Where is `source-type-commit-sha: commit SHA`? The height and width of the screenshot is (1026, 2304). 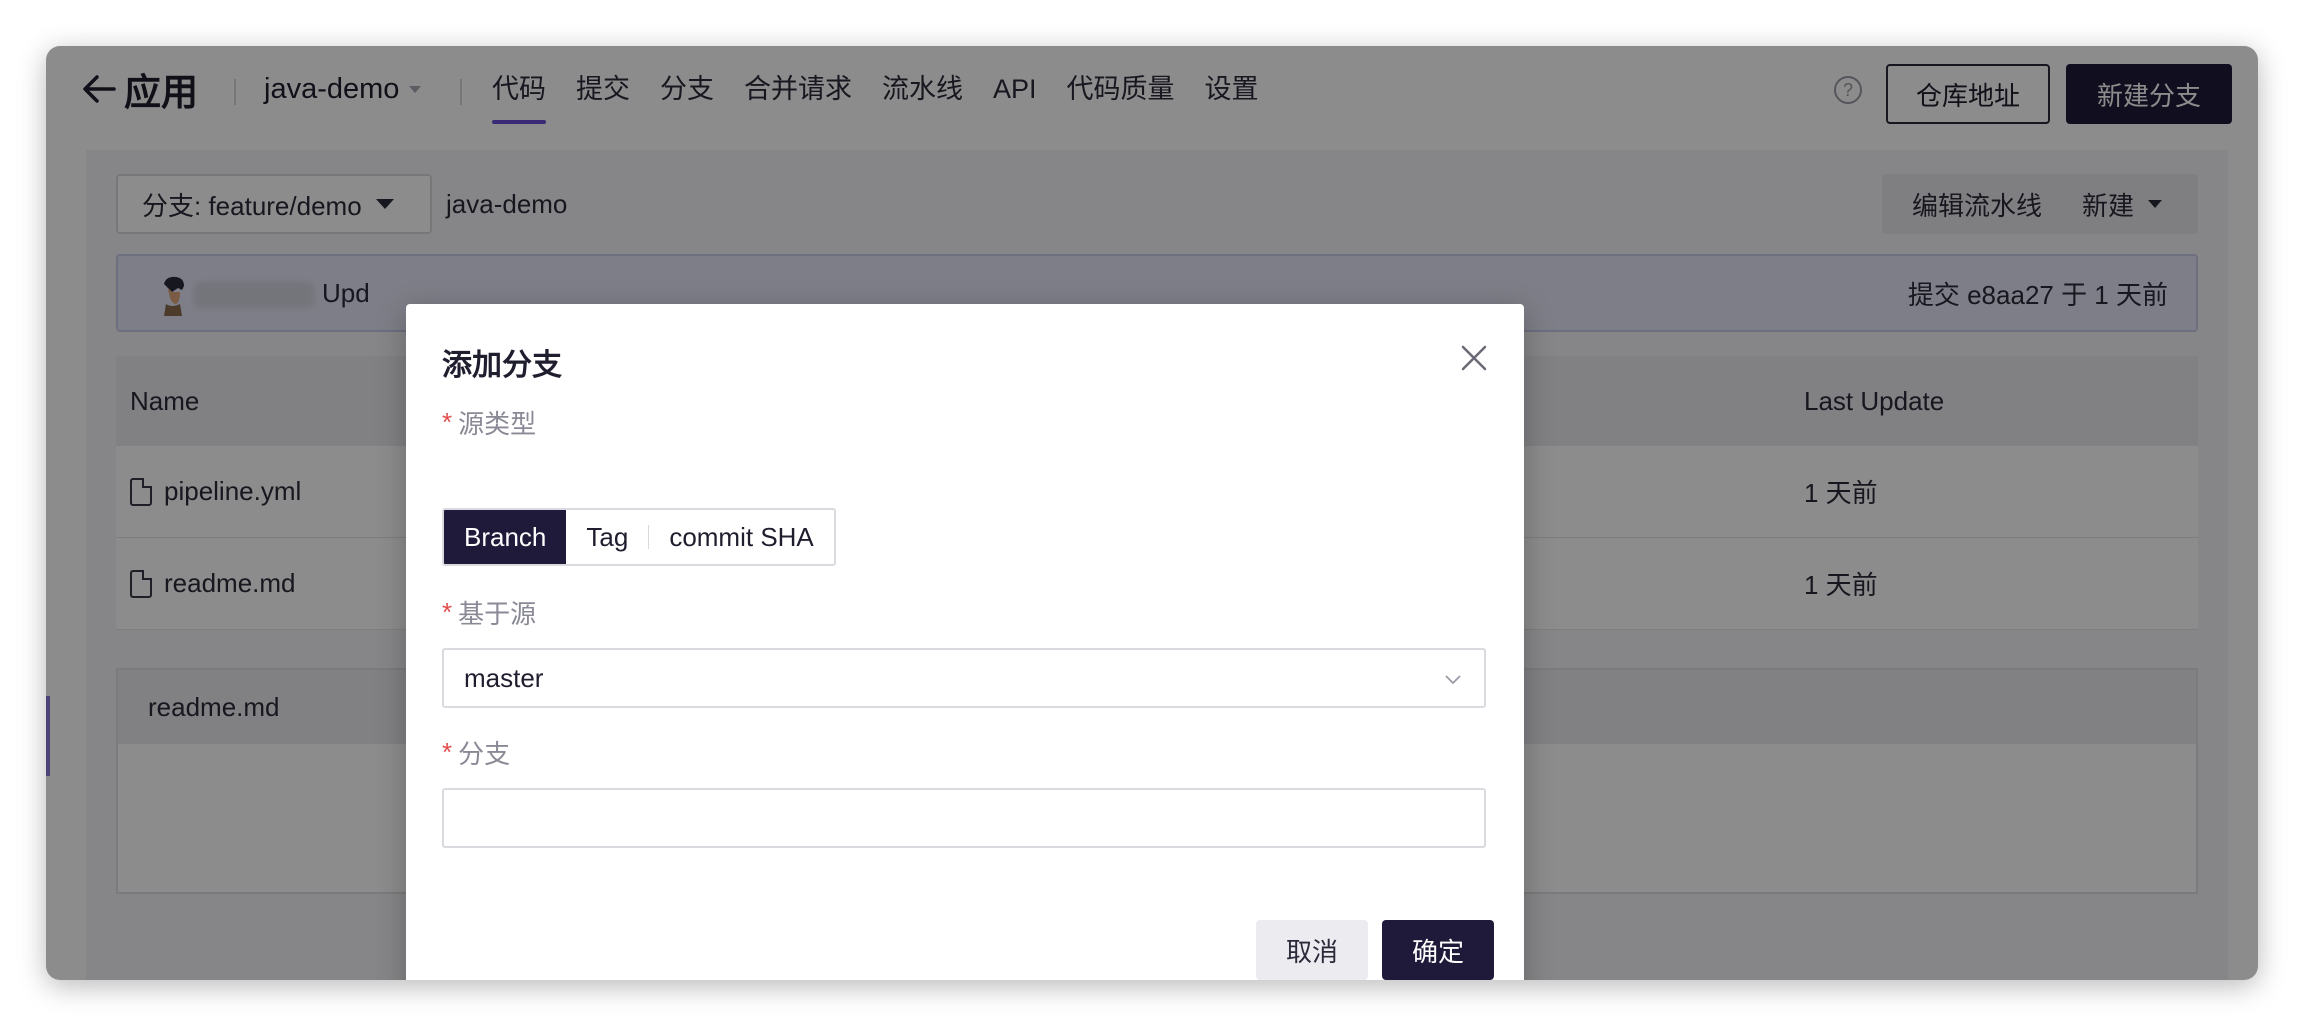 source-type-commit-sha: commit SHA is located at coordinates (741, 537).